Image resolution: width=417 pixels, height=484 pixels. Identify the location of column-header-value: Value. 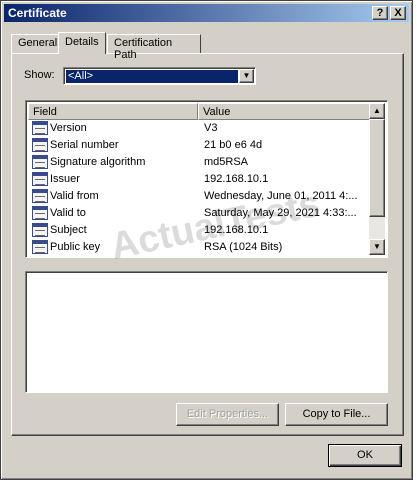
(284, 111).